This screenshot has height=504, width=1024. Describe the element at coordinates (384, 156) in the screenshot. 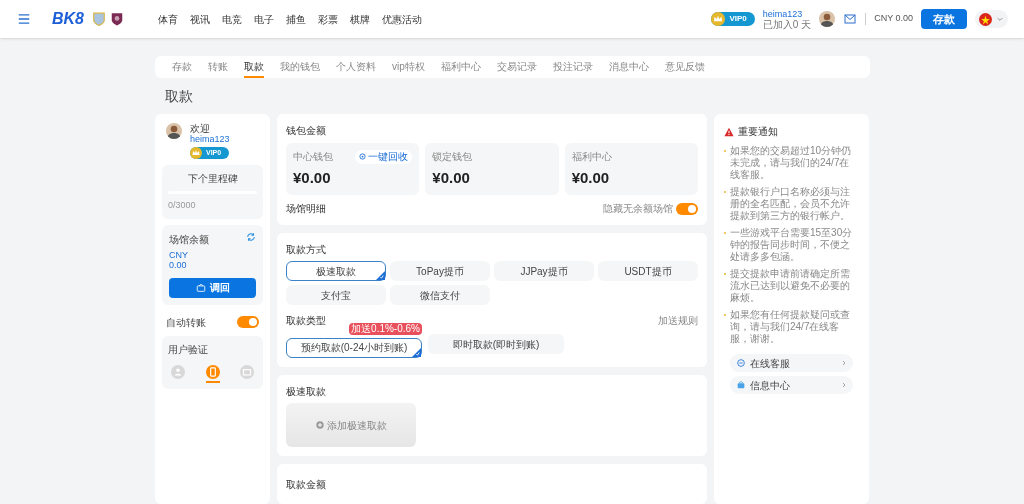

I see `recycle-button: 一键回收` at that location.